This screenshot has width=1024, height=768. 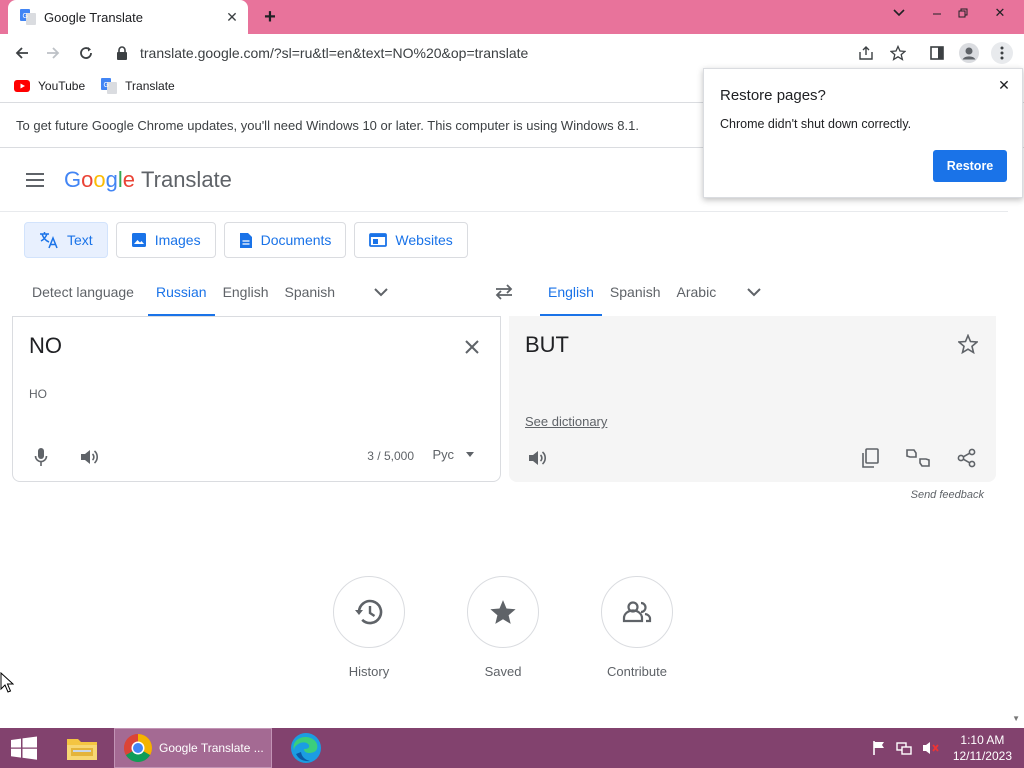 What do you see at coordinates (866, 53) in the screenshot?
I see `share-page-icon` at bounding box center [866, 53].